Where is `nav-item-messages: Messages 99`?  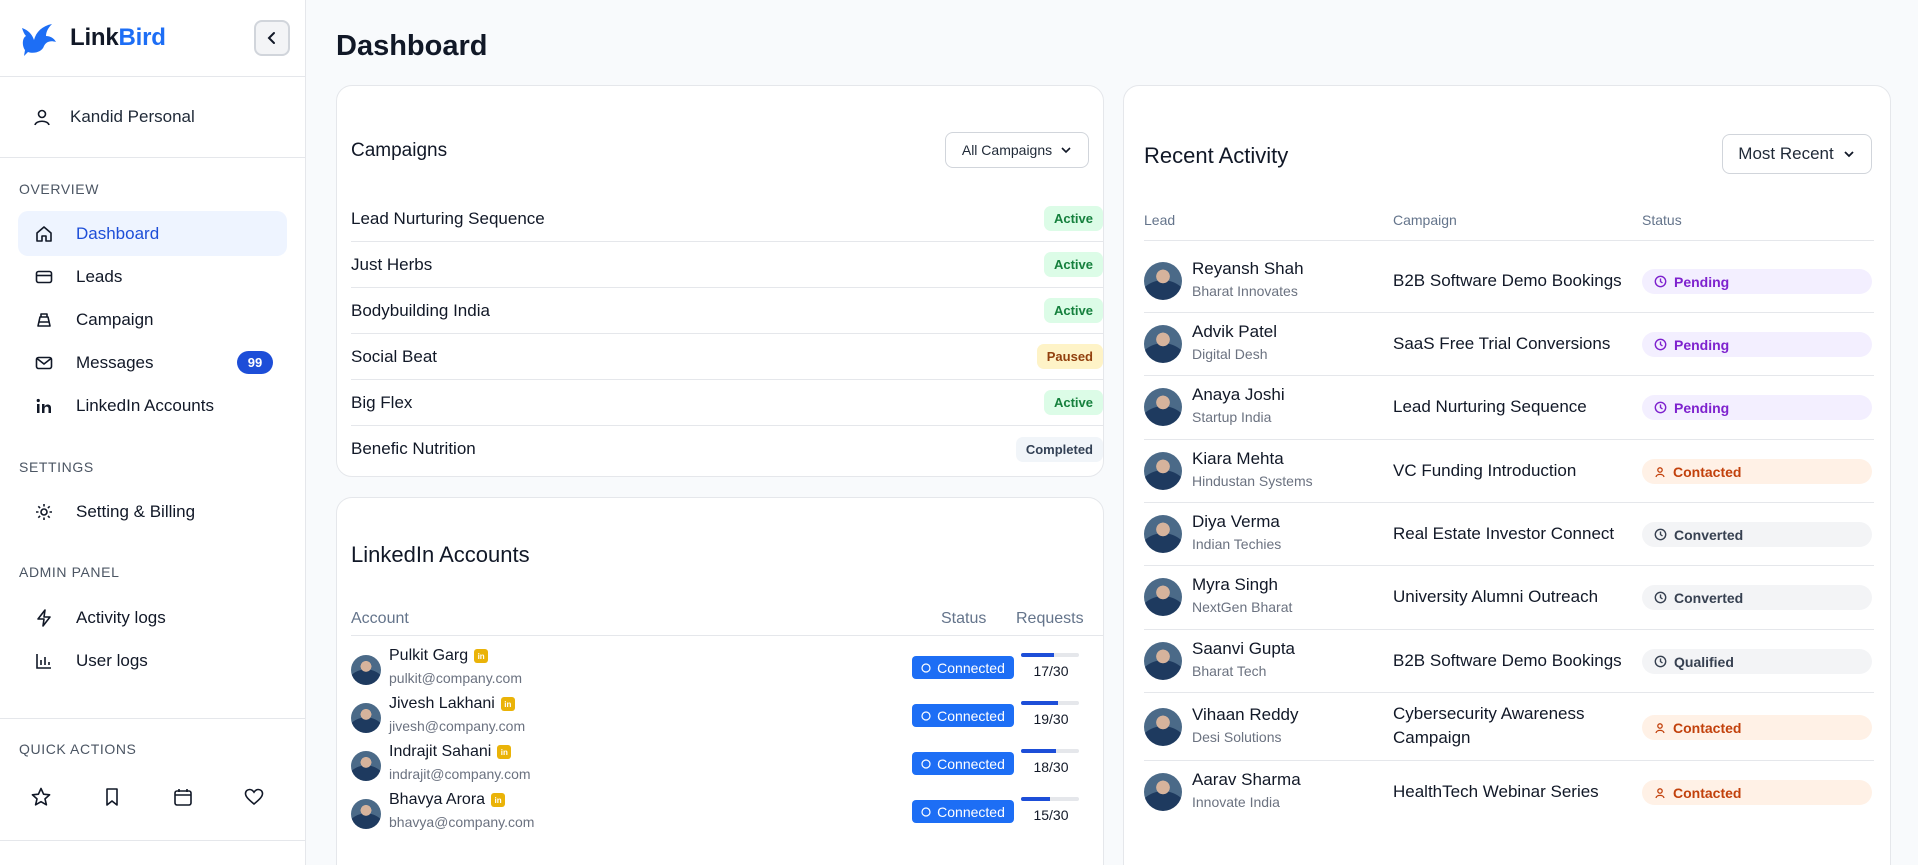 nav-item-messages: Messages 99 is located at coordinates (152, 362).